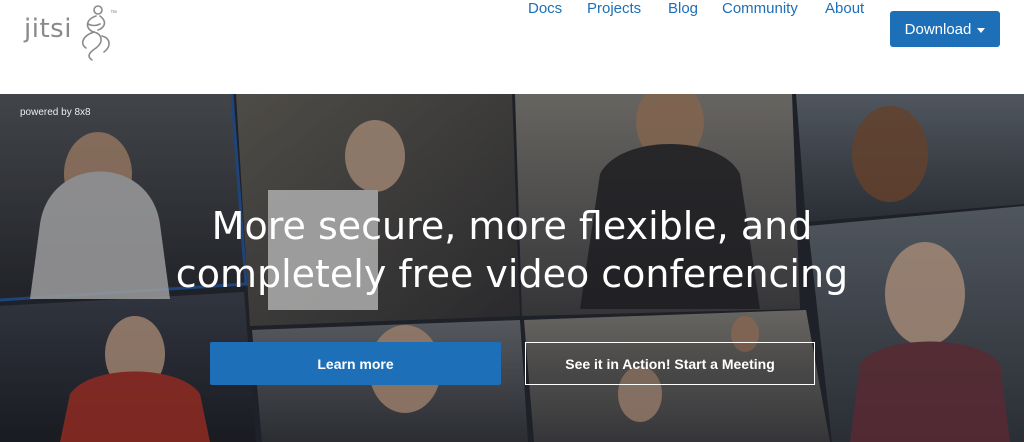 The width and height of the screenshot is (1024, 442). I want to click on logo-text: jitsi, so click(48, 29).